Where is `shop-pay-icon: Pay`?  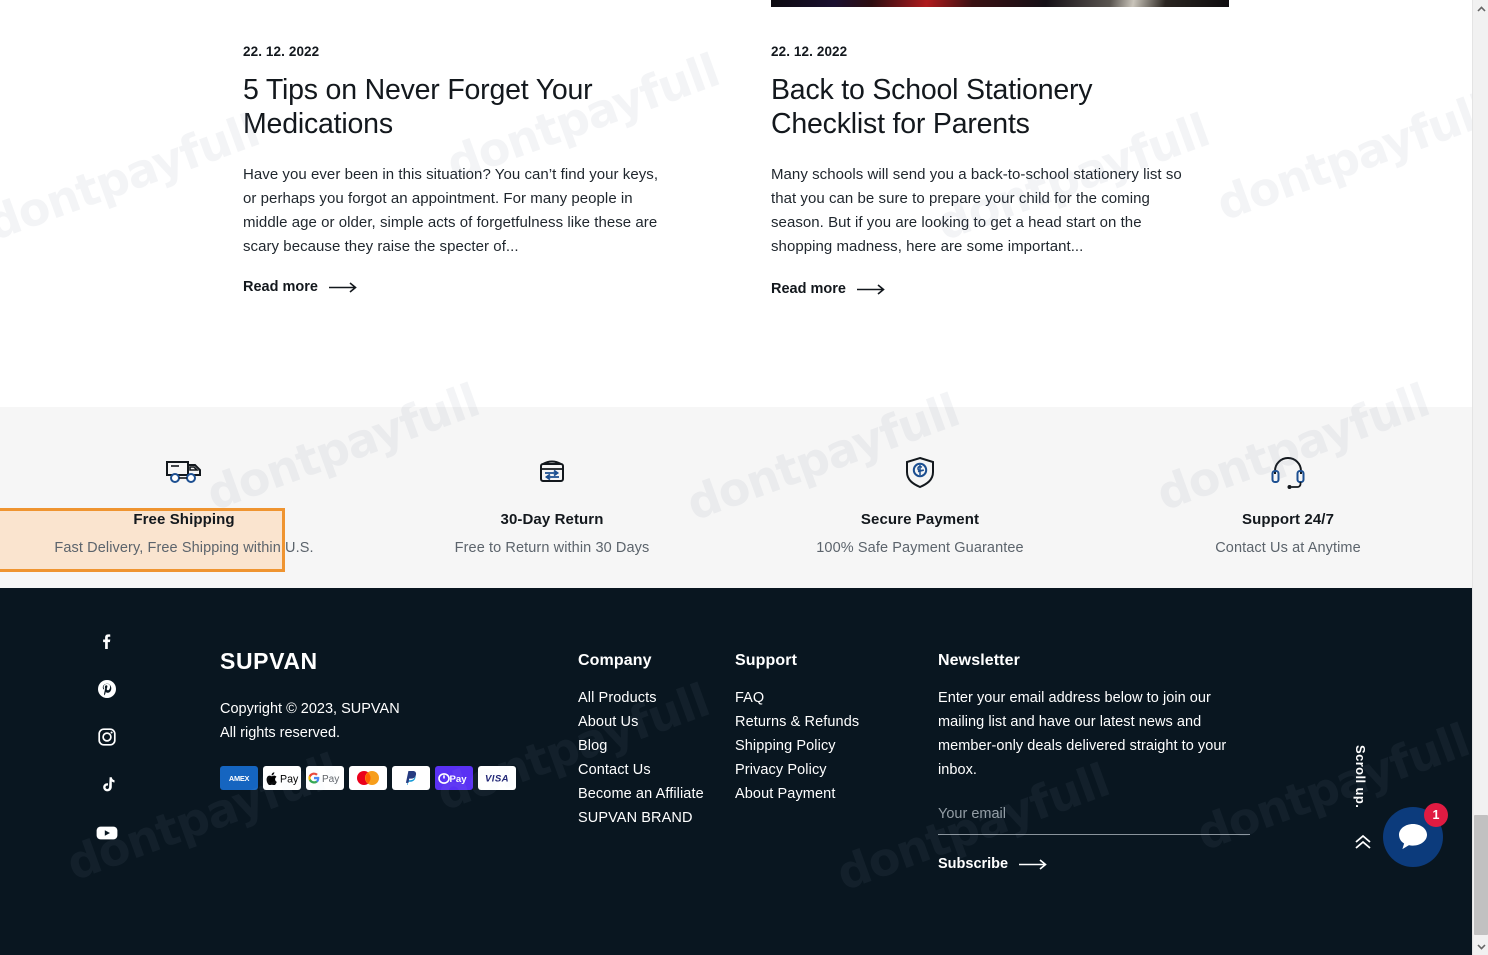
shop-pay-icon: Pay is located at coordinates (454, 778).